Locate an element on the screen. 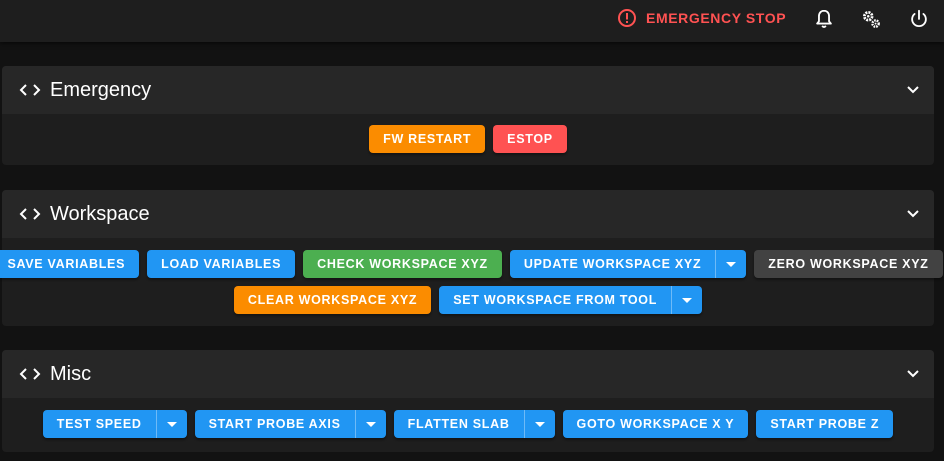 The image size is (944, 461). flatten-slab-button: FLATTEN SLAB is located at coordinates (474, 424).